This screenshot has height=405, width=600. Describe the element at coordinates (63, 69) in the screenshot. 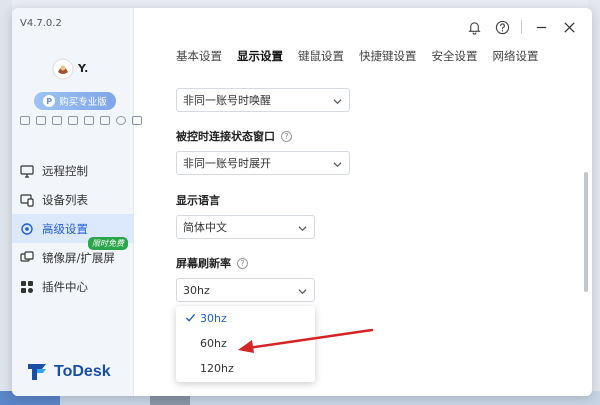

I see `avatar` at that location.